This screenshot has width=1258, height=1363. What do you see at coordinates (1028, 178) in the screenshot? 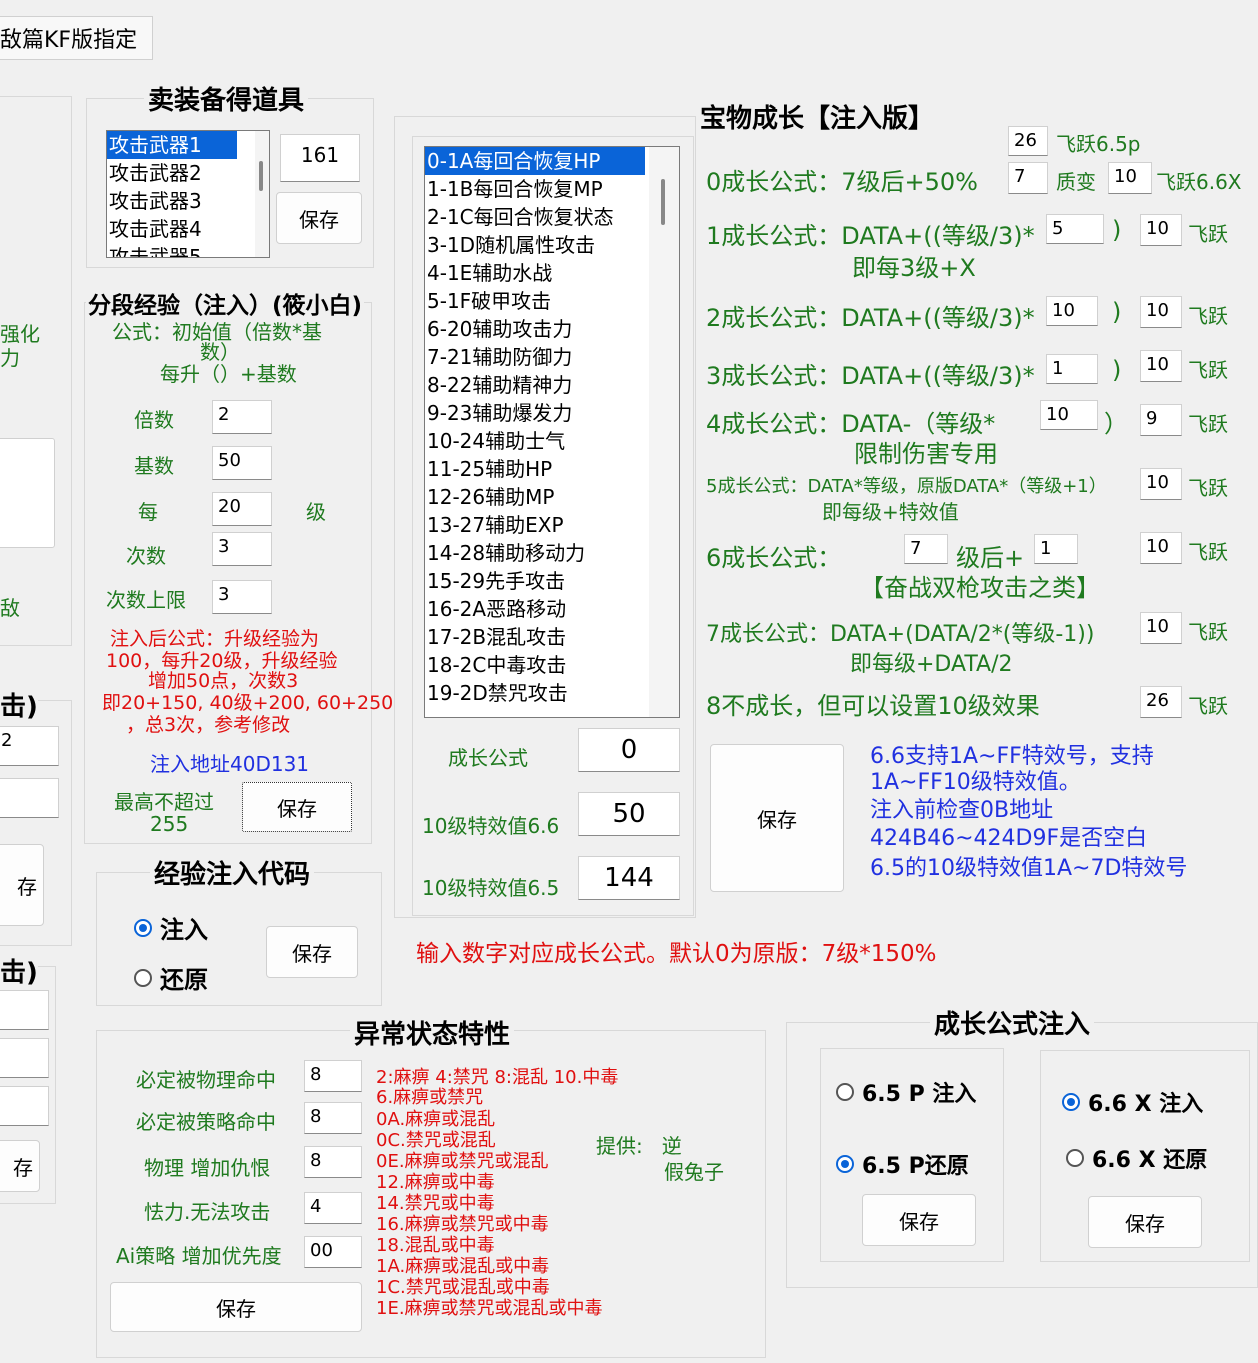
I see `formula-0-level-input: 7` at bounding box center [1028, 178].